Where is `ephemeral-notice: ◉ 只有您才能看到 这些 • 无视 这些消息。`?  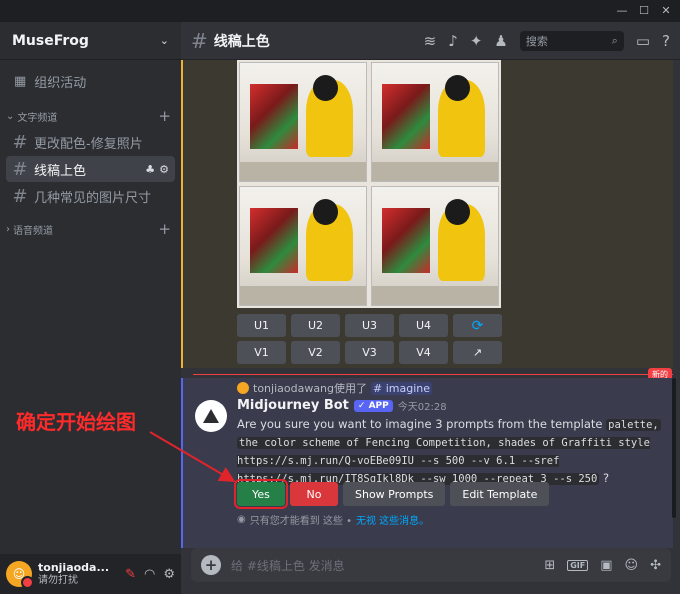
ephemeral-notice: ◉ 只有您才能看到 这些 • 无视 这些消息。 is located at coordinates (333, 519).